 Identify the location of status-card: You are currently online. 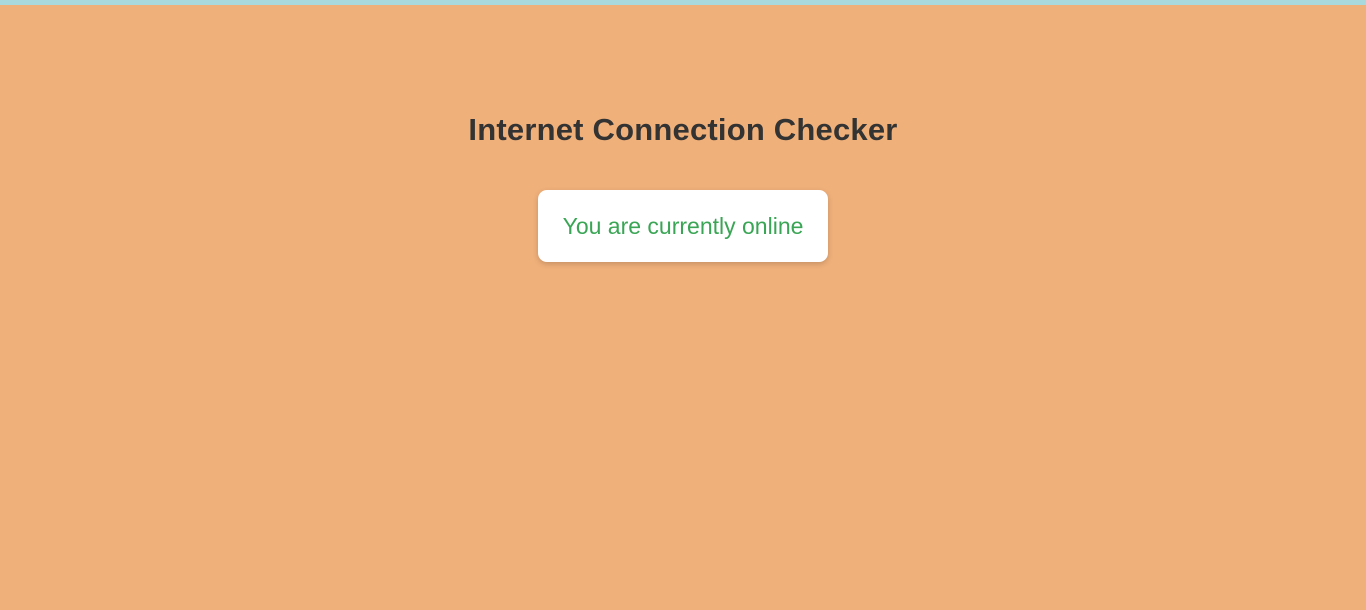
(683, 226).